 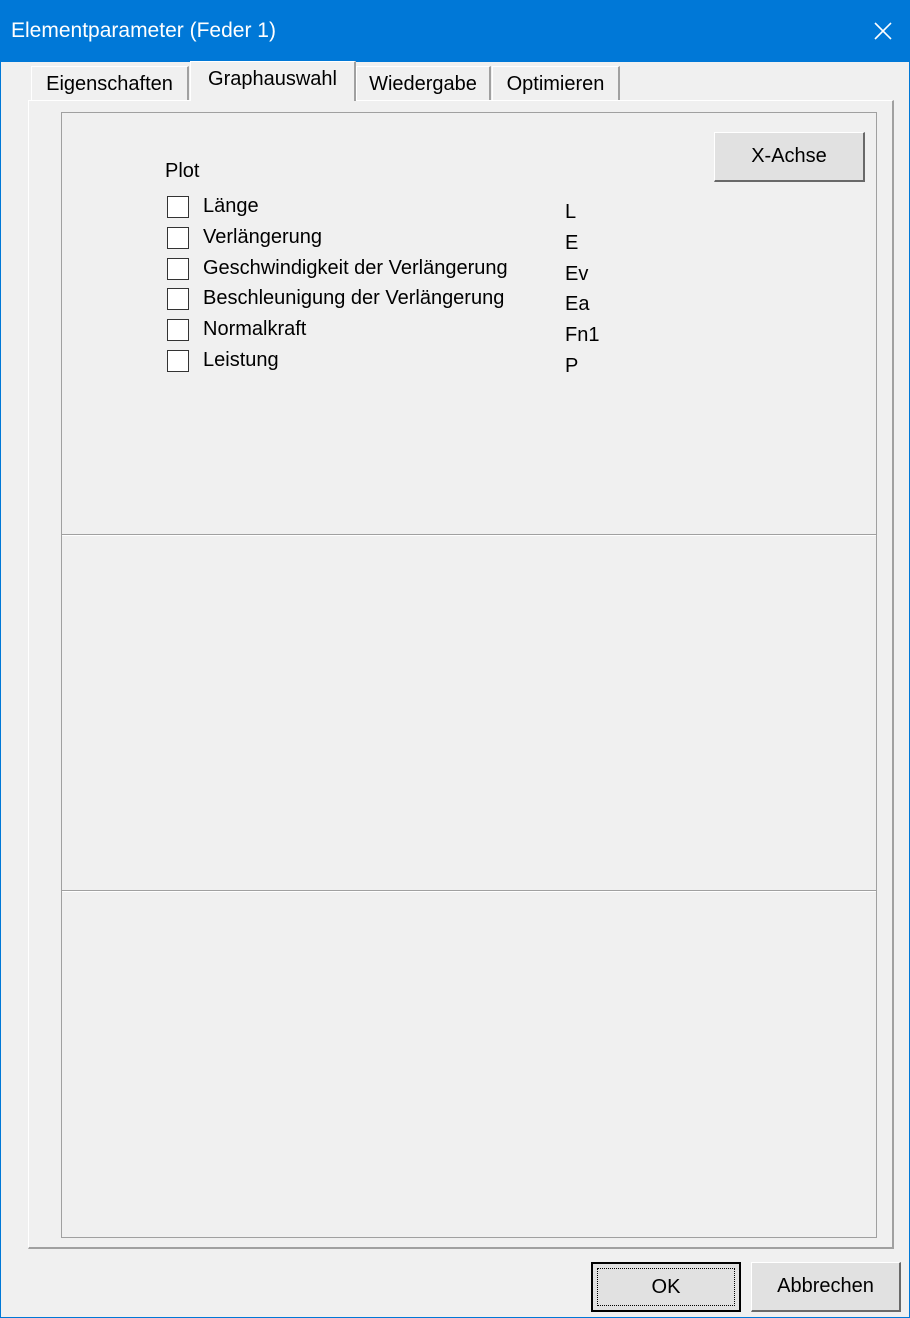 What do you see at coordinates (572, 243) in the screenshot?
I see `option-symbol: E` at bounding box center [572, 243].